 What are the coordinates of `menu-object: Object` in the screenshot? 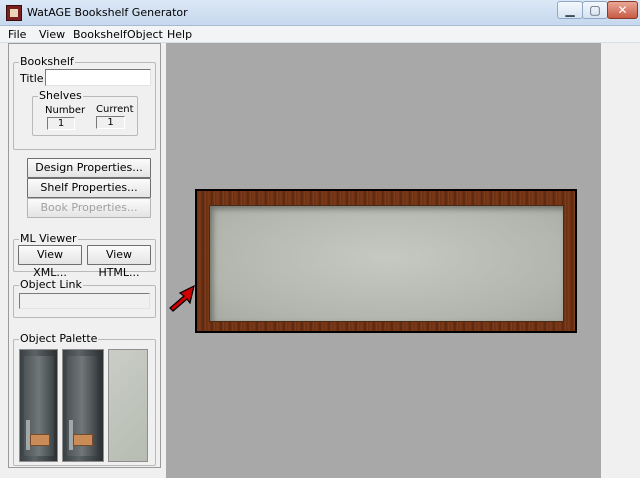 It's located at (145, 34).